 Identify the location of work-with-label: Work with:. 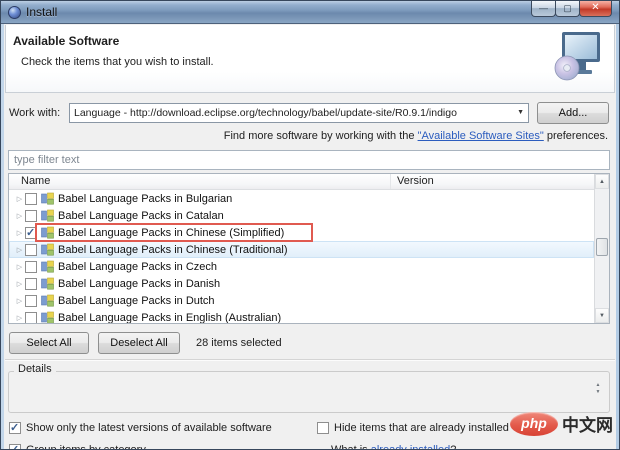
(35, 112).